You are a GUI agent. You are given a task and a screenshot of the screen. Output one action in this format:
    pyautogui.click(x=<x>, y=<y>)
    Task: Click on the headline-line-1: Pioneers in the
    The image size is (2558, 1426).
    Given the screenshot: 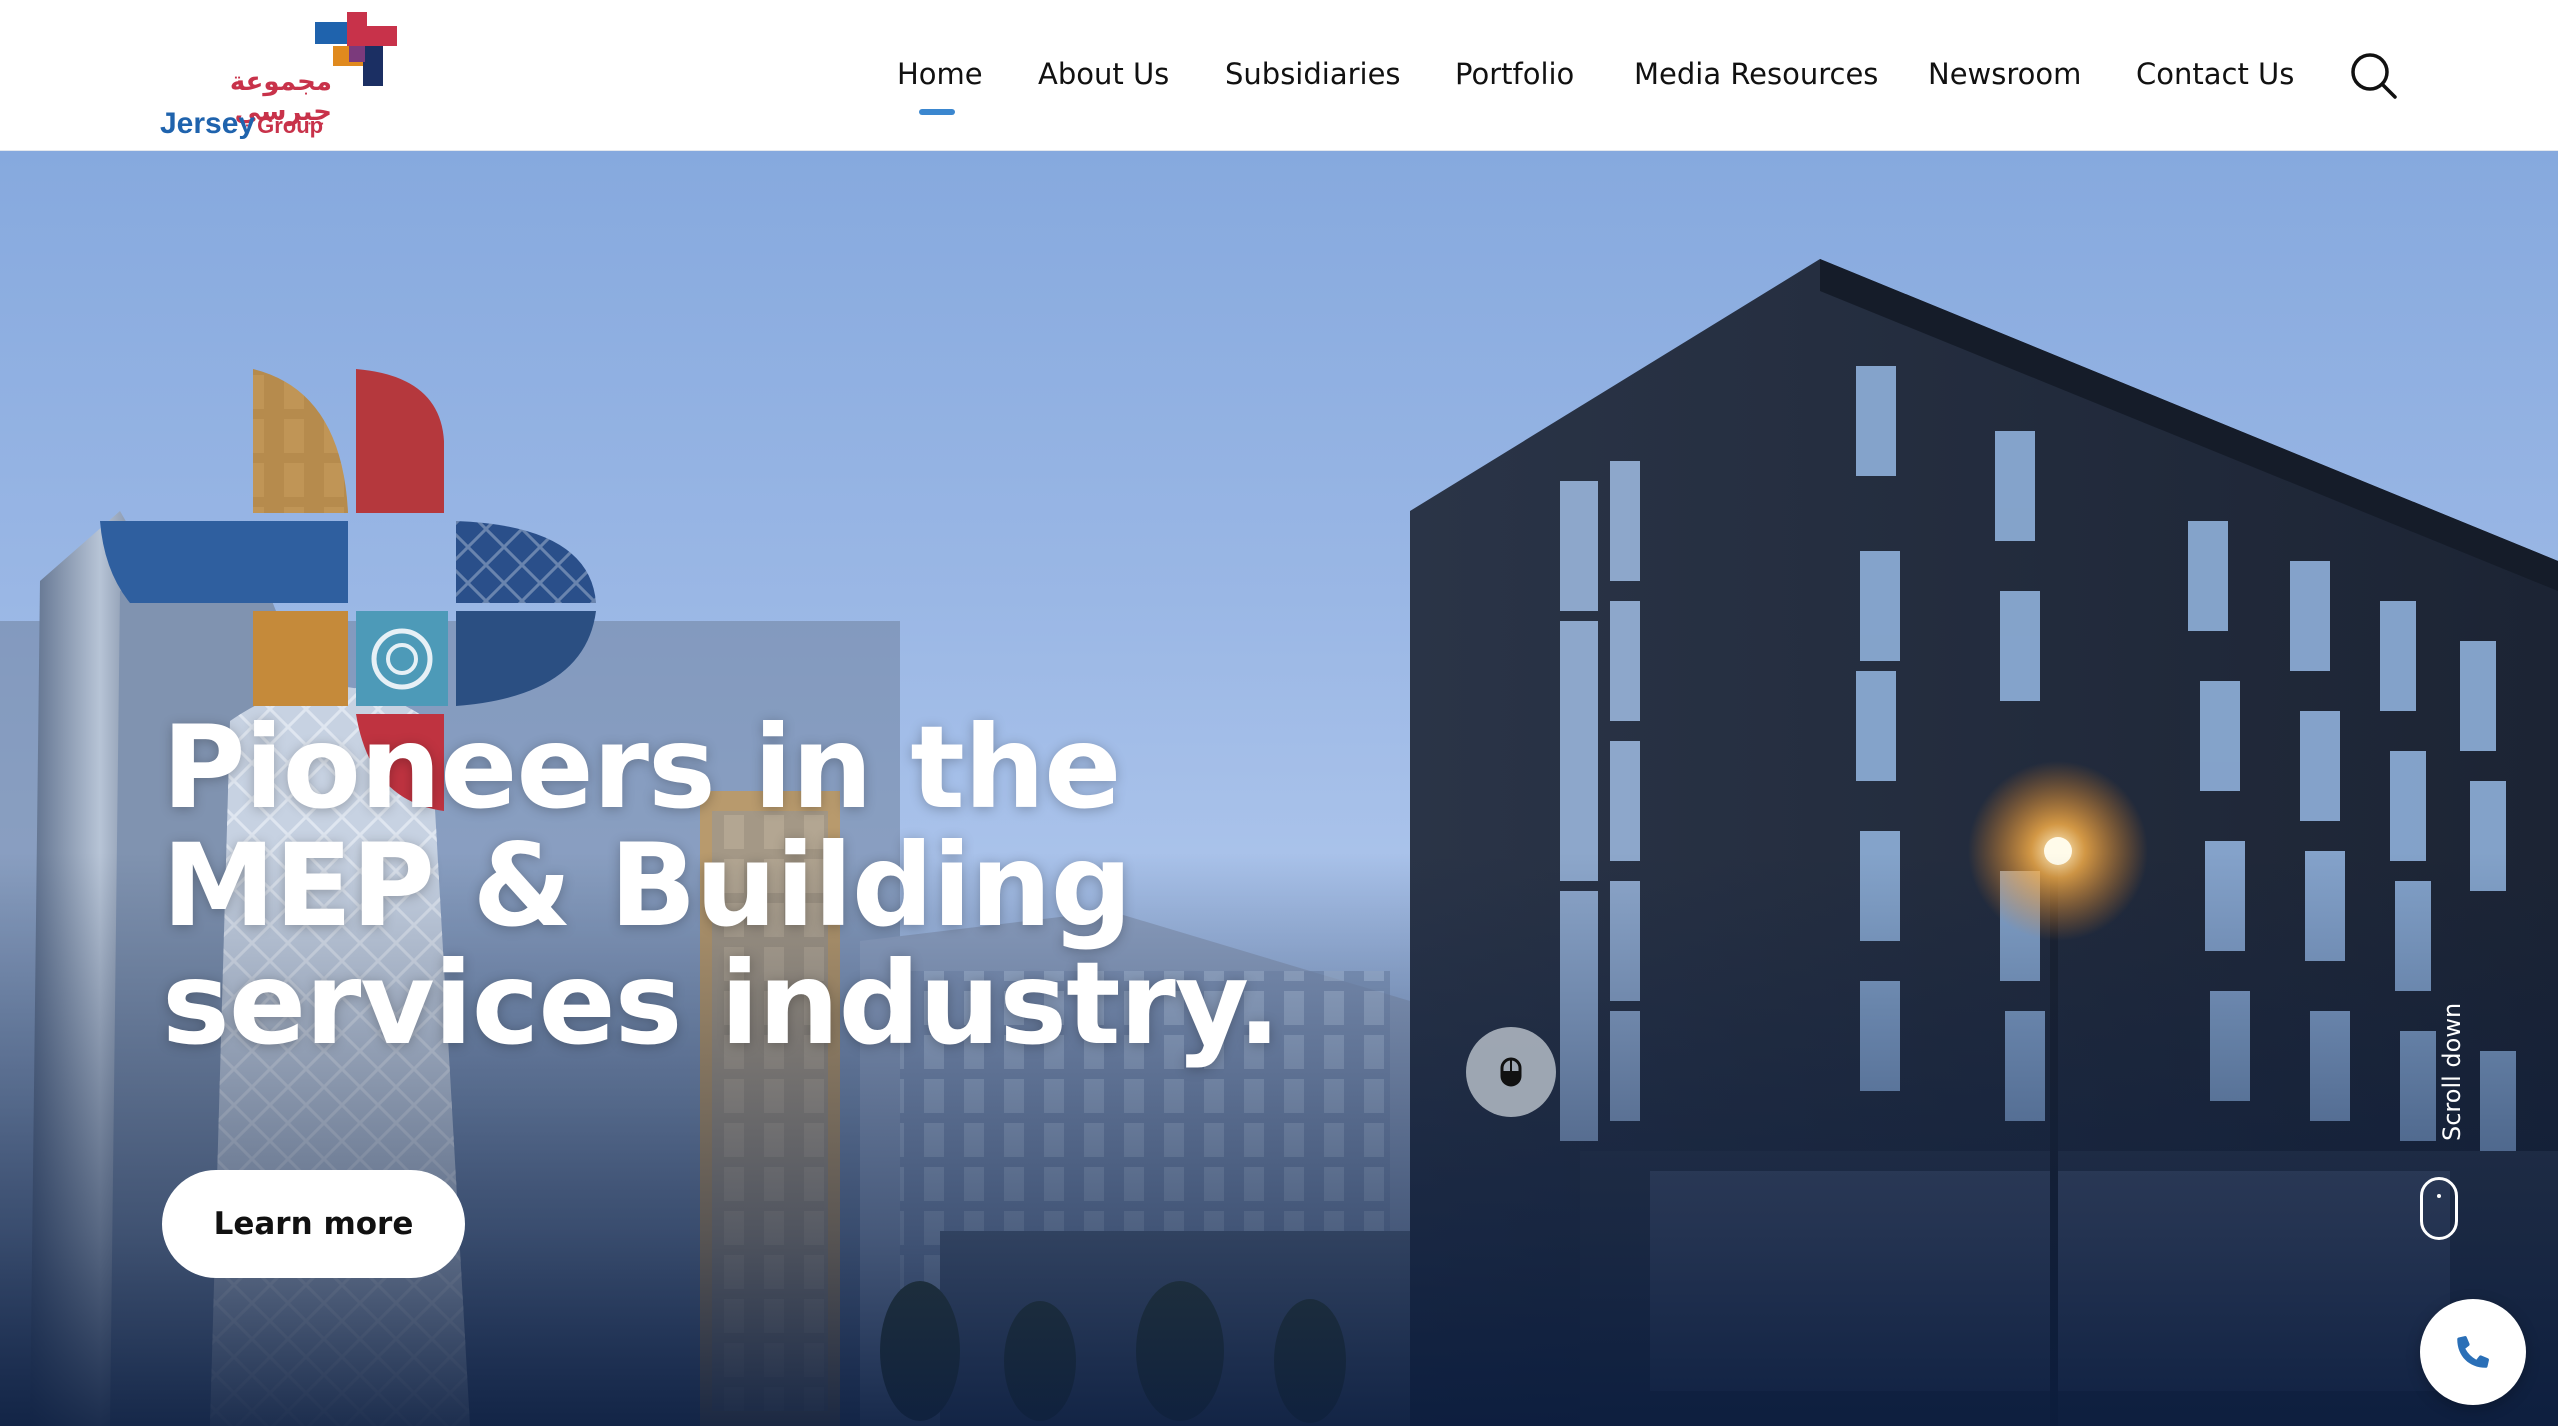 What is the action you would take?
    pyautogui.click(x=641, y=767)
    